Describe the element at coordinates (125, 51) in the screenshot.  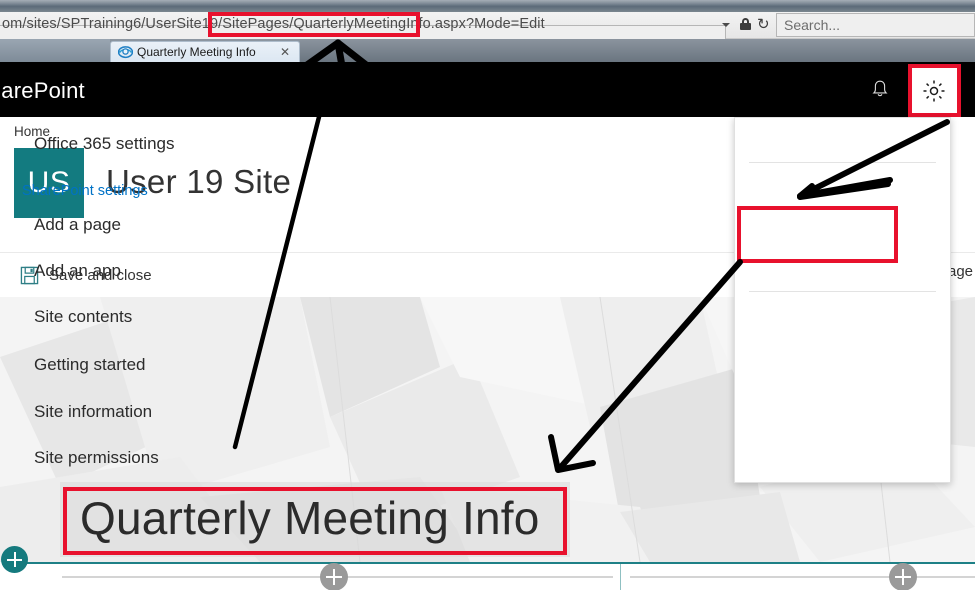
I see `internet-explorer-icon` at that location.